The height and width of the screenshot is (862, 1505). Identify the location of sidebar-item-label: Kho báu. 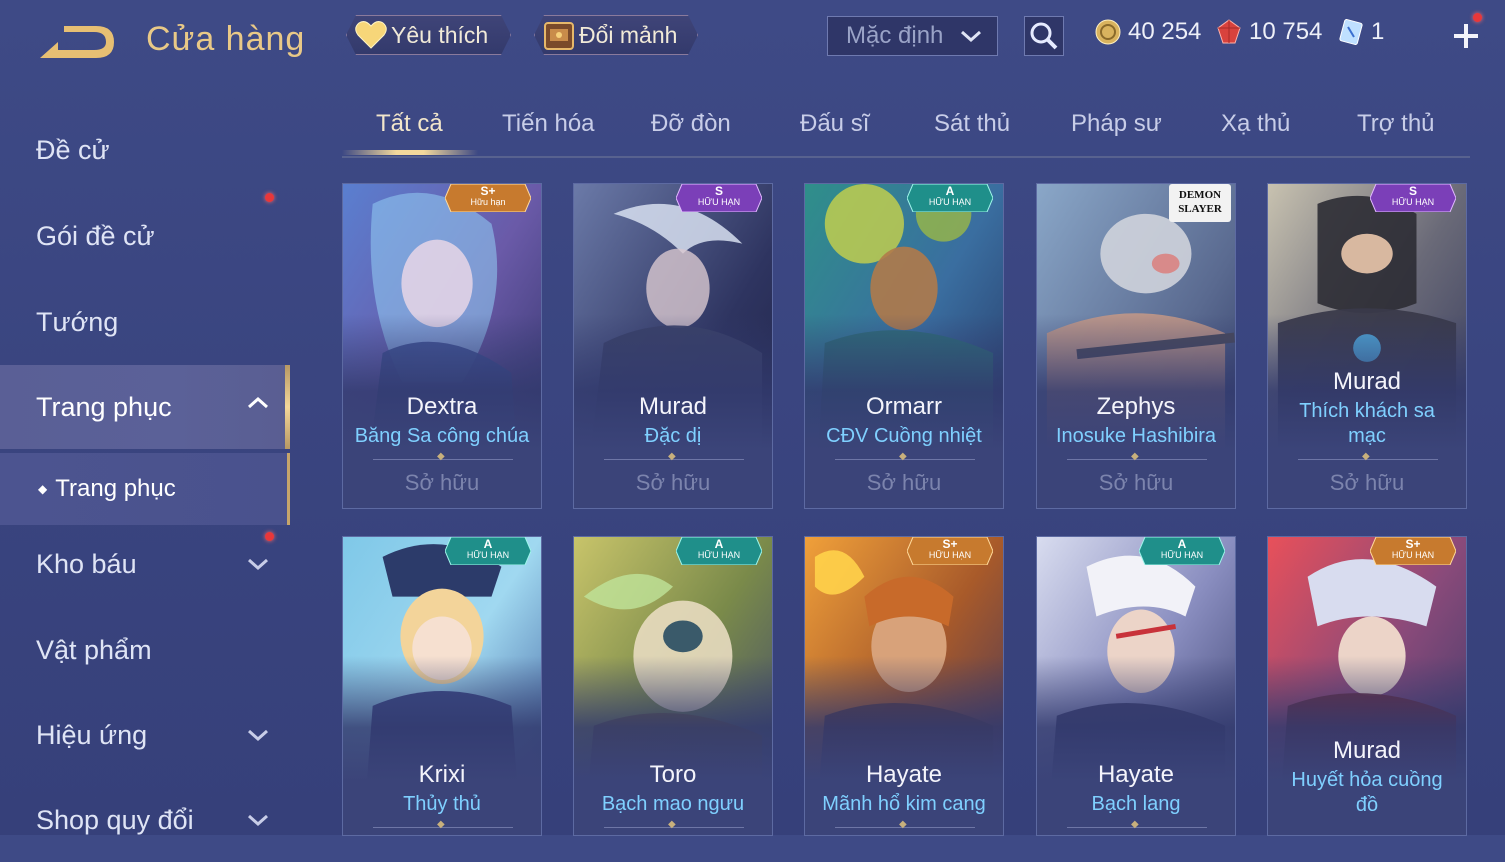
(86, 563).